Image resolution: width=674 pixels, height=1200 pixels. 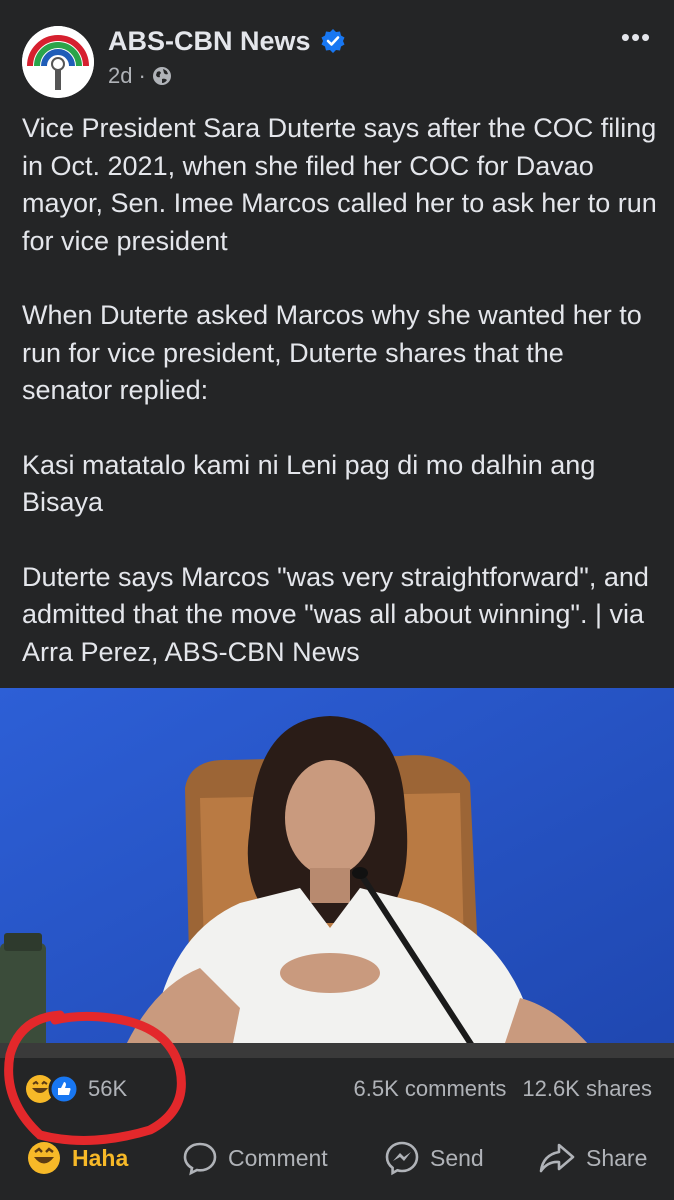 I want to click on reaction-count: 56K, so click(x=107, y=1089).